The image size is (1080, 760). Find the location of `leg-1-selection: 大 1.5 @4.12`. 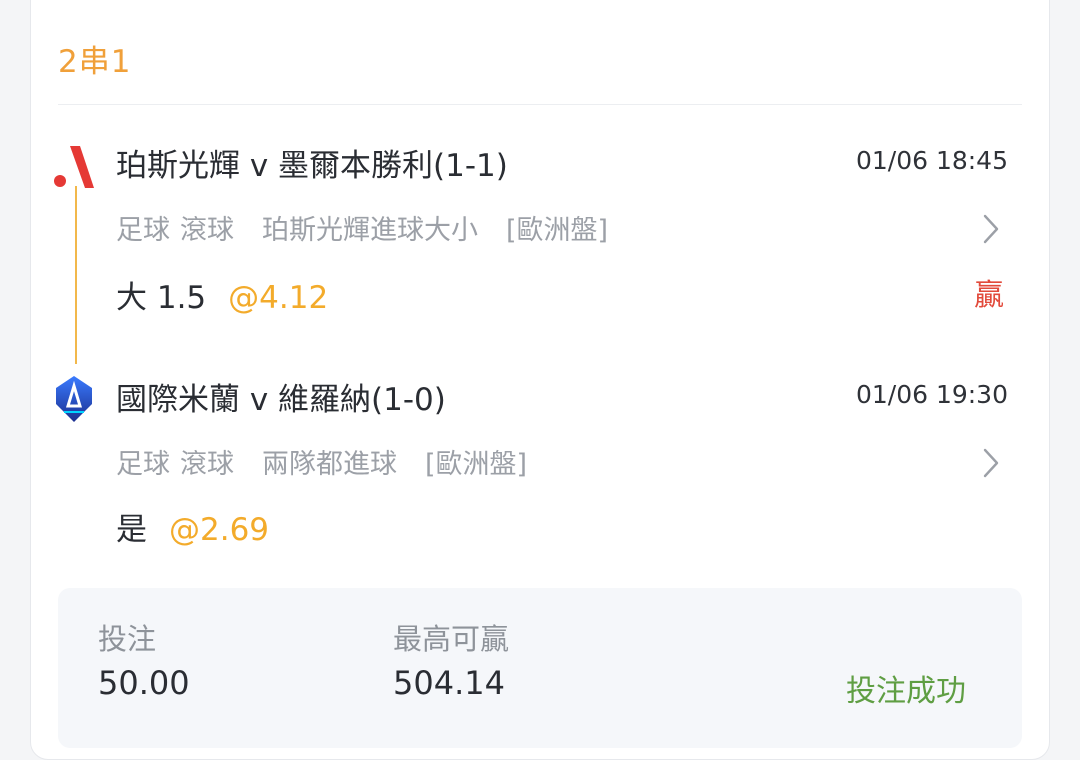

leg-1-selection: 大 1.5 @4.12 is located at coordinates (222, 294).